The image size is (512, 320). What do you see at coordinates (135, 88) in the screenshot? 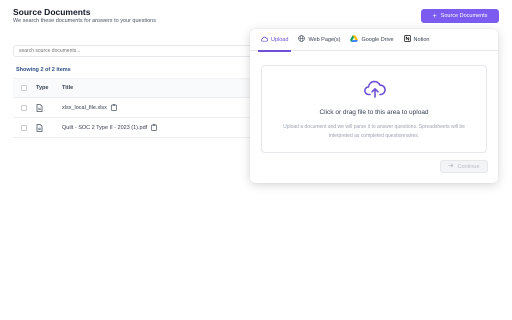
I see `table-header: Type Title` at bounding box center [135, 88].